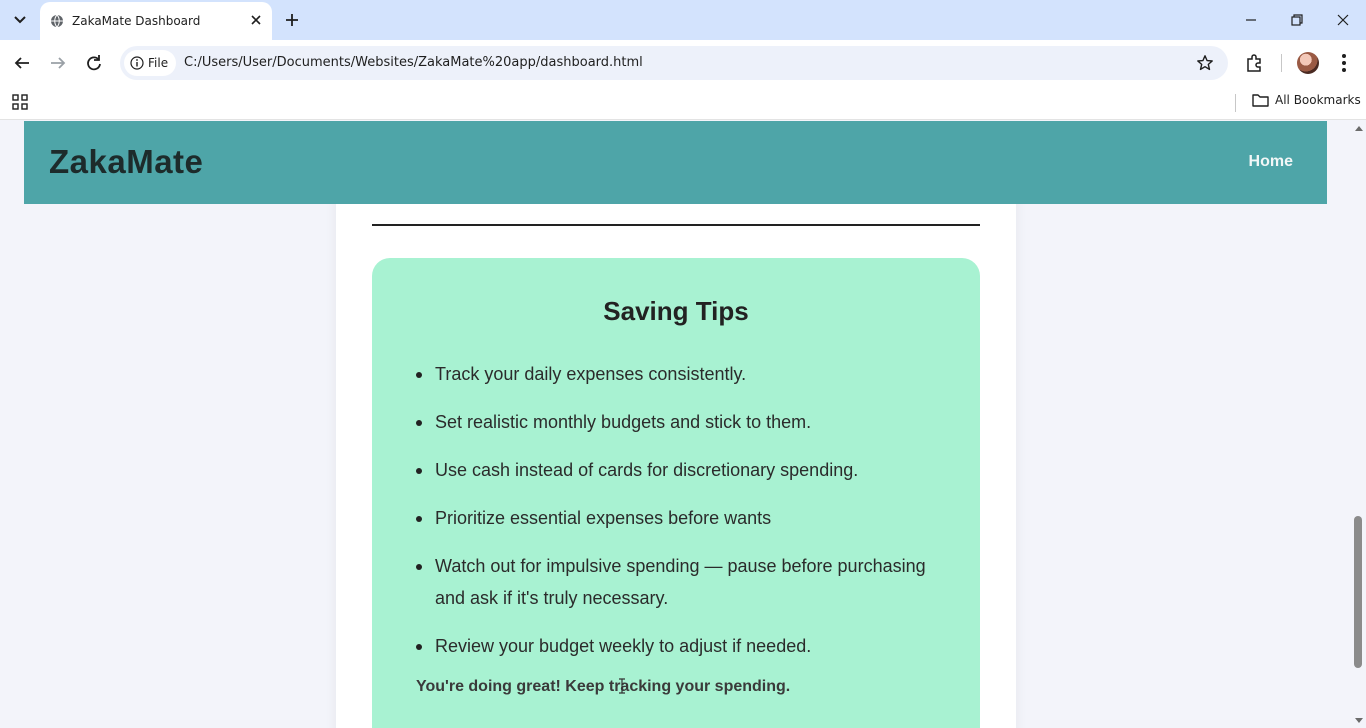  I want to click on active-tab: ZakaMate Dashboard, so click(156, 21).